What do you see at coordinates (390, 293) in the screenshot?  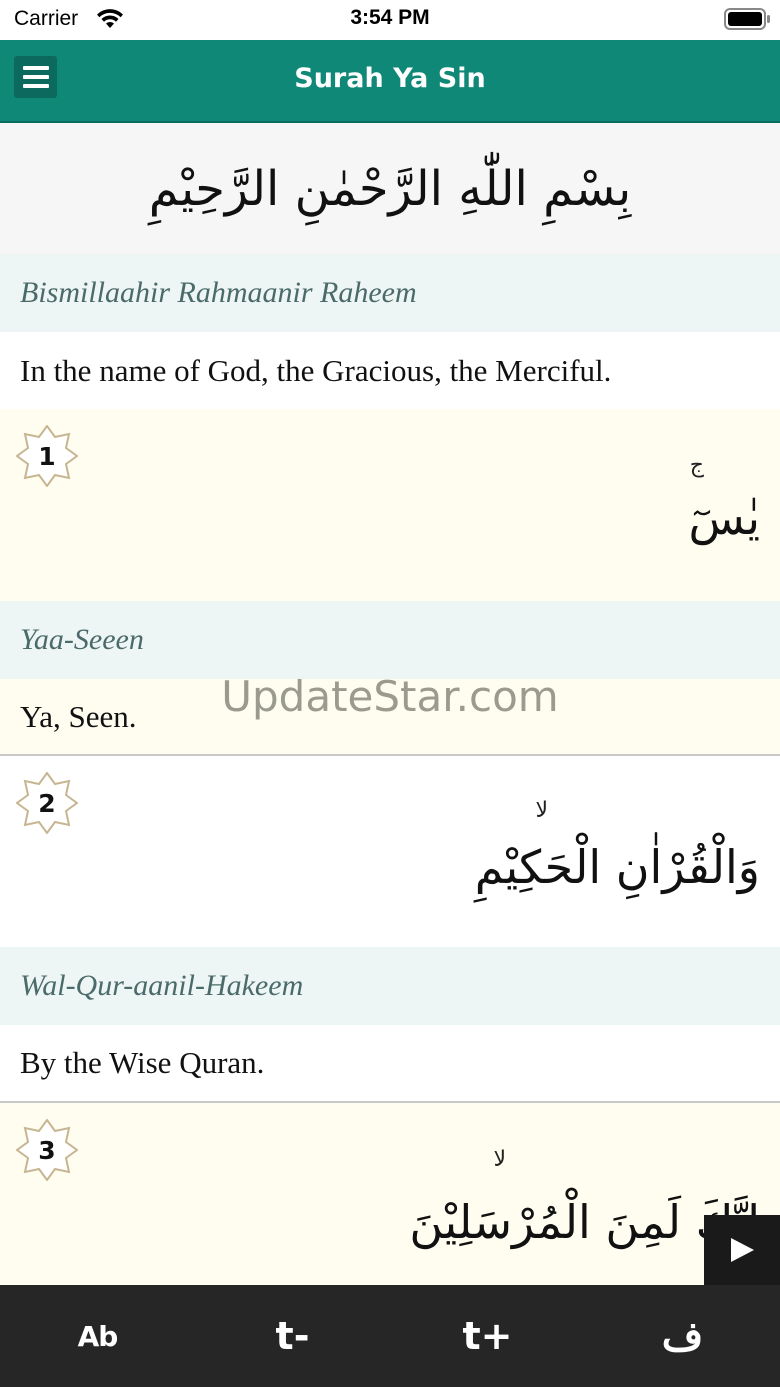 I see `bismillah-transliteration: Bismillaahir Rahmaanir Raheem` at bounding box center [390, 293].